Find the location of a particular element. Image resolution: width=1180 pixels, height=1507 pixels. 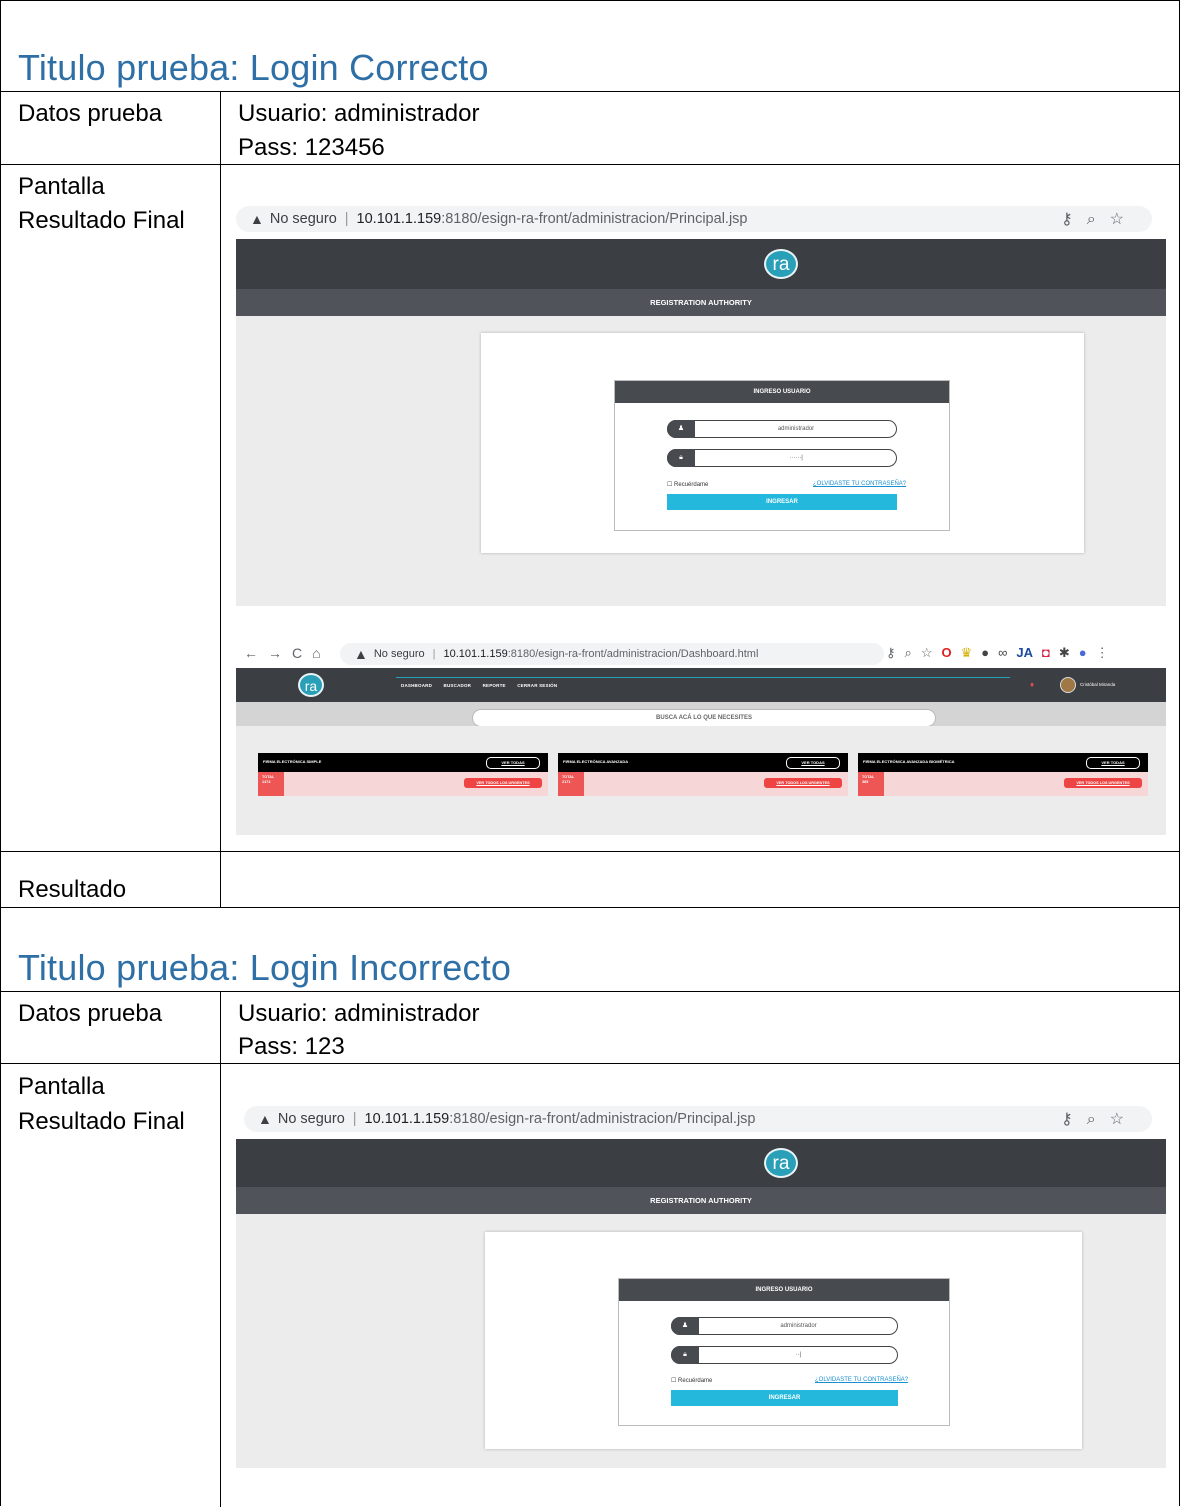

profile-icon: ● is located at coordinates (1083, 652).